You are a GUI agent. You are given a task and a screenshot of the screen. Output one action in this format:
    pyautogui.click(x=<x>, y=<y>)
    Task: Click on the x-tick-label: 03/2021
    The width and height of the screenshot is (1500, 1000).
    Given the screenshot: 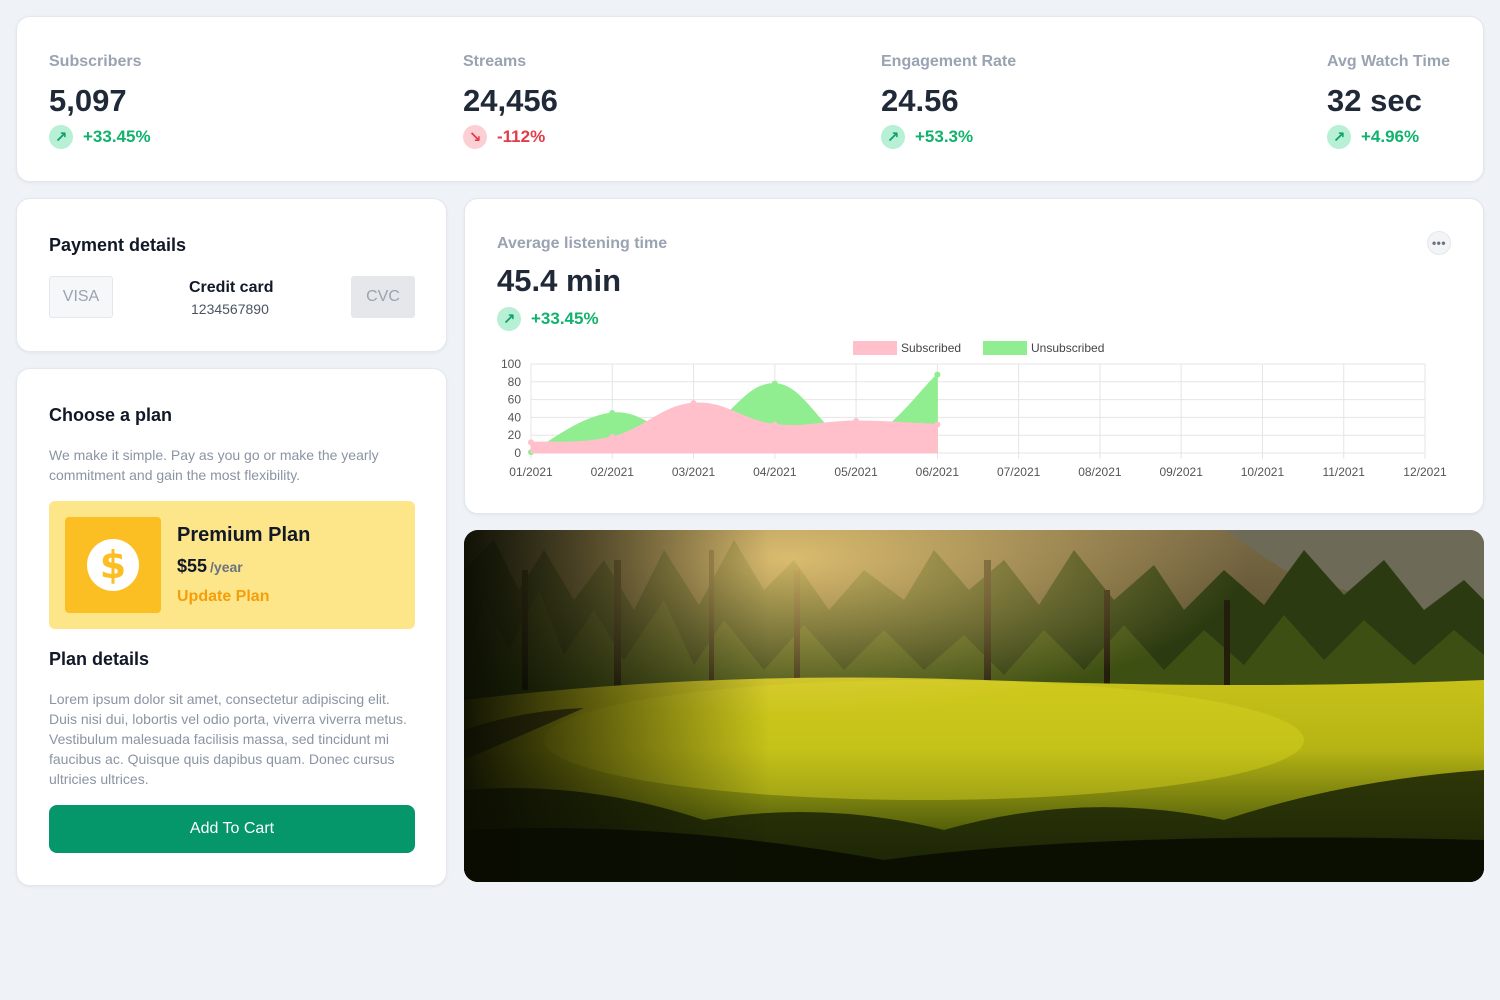 What is the action you would take?
    pyautogui.click(x=694, y=472)
    